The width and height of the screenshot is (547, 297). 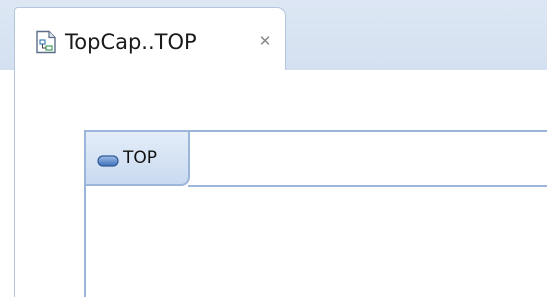 What do you see at coordinates (108, 159) in the screenshot?
I see `capsule-icon` at bounding box center [108, 159].